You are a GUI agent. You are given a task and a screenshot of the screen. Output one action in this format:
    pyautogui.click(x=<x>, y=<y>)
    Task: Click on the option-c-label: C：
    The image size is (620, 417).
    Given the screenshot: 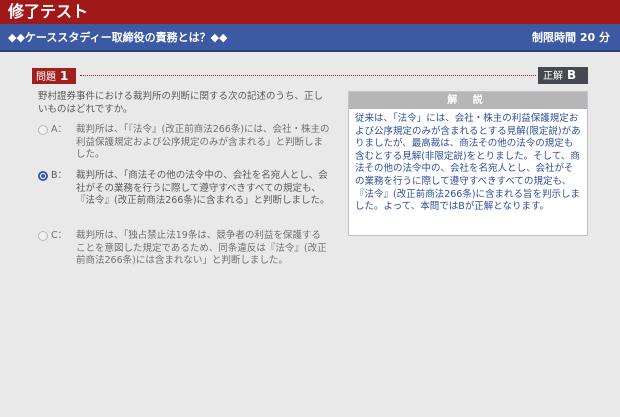 What is the action you would take?
    pyautogui.click(x=59, y=235)
    